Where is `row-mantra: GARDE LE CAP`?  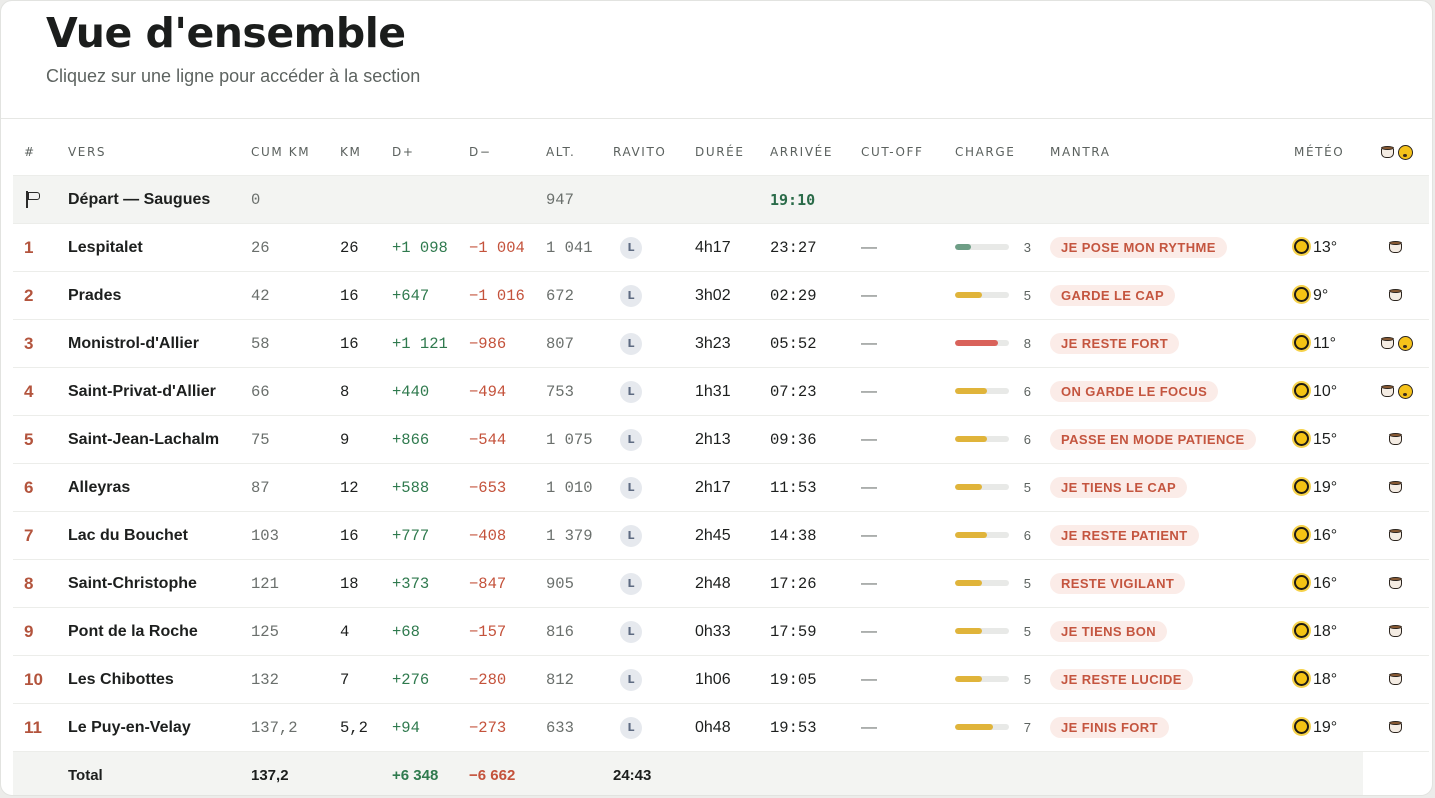 row-mantra: GARDE LE CAP is located at coordinates (1161, 295).